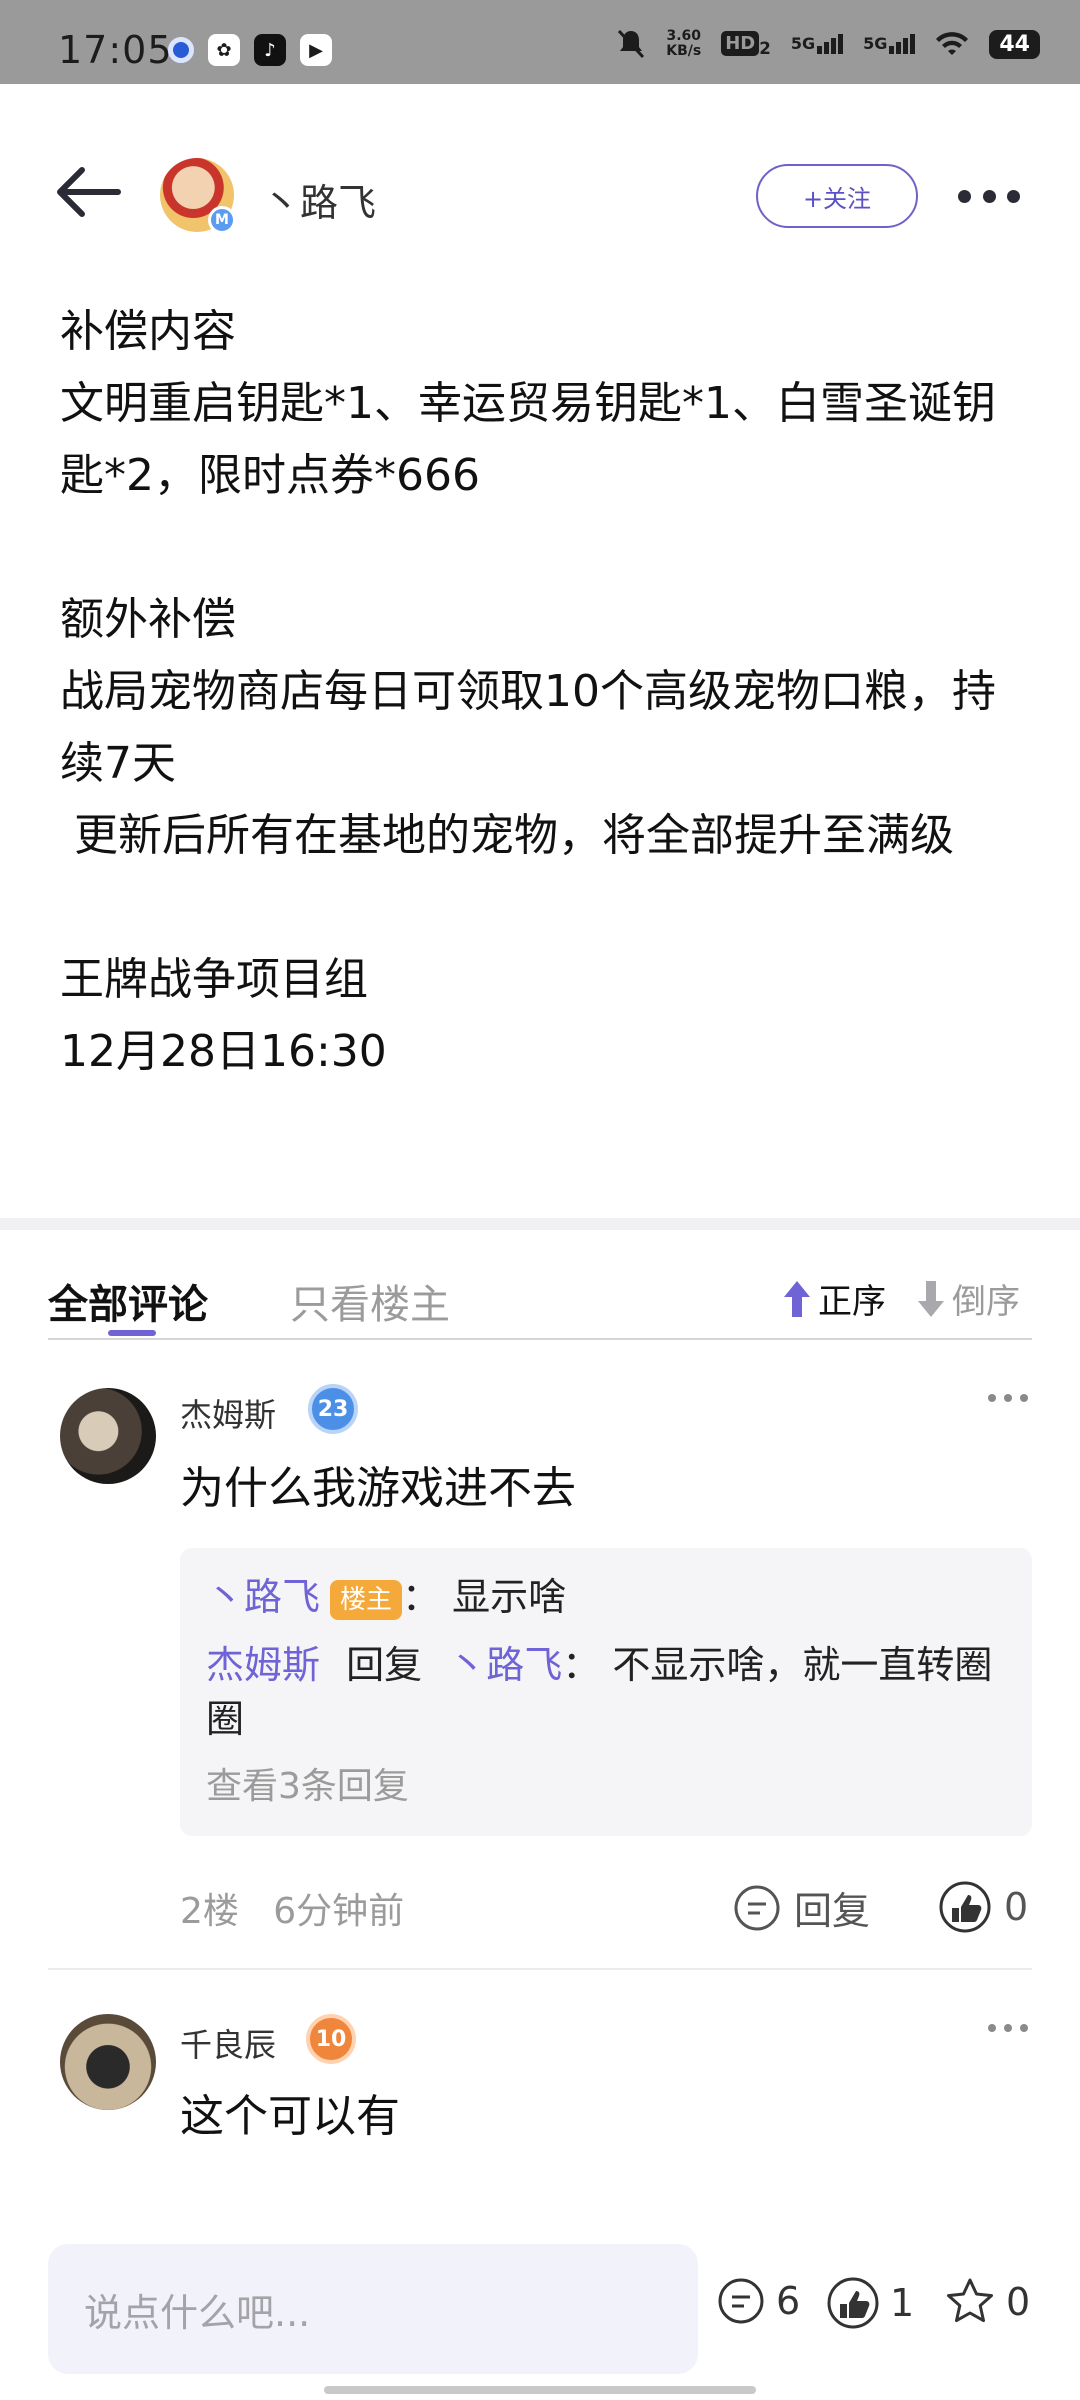 This screenshot has height=2400, width=1080. Describe the element at coordinates (817, 44) in the screenshot. I see `sim1-signal-icon: 5G` at that location.